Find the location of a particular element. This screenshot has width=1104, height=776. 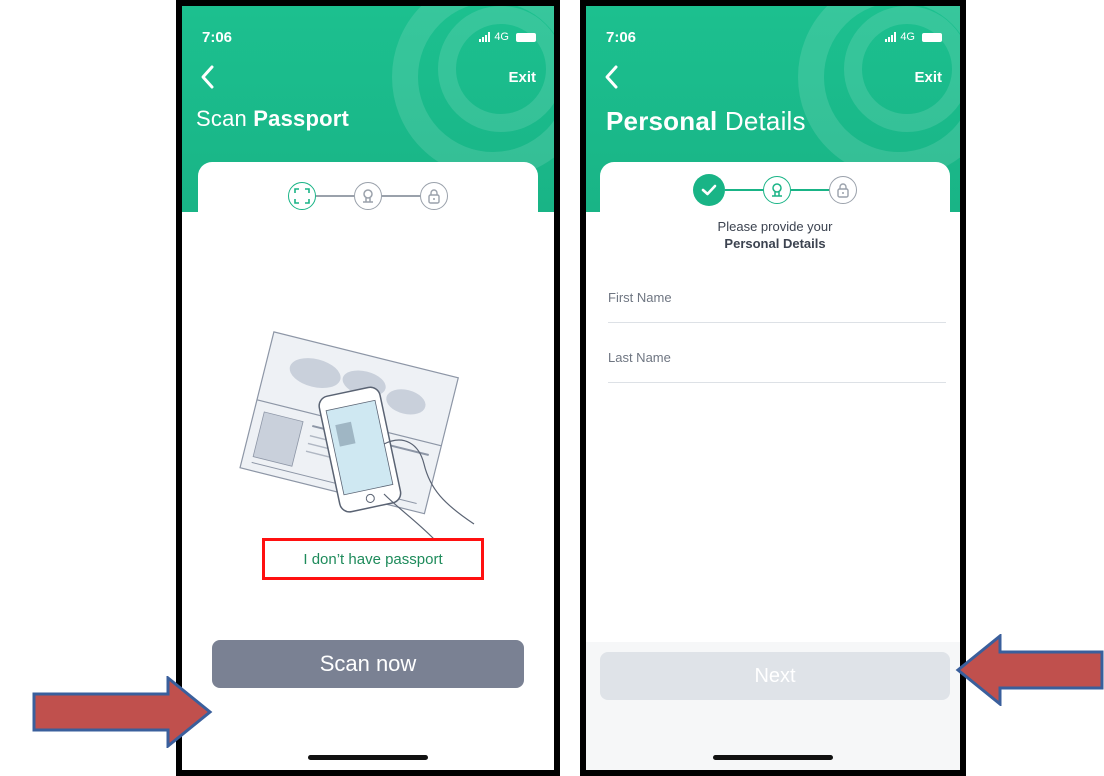

details-prompt: Please provide your Personal Details is located at coordinates (775, 235).